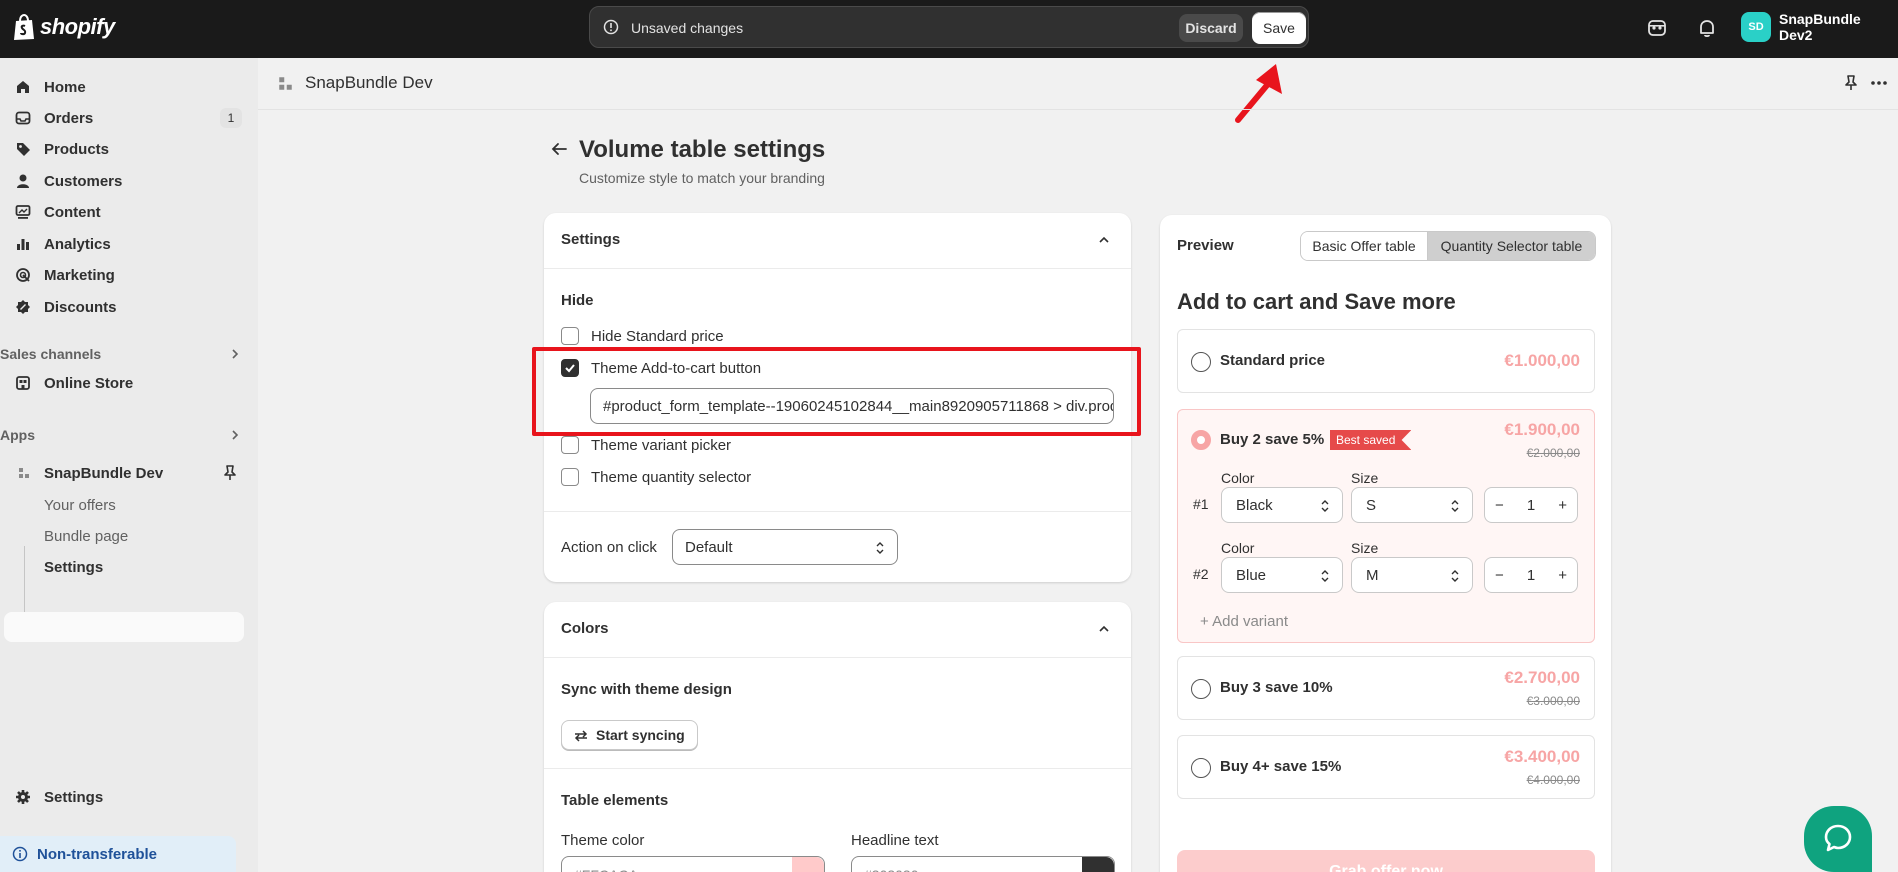 Image resolution: width=1898 pixels, height=872 pixels. I want to click on sidebar-item-settings: Settings, so click(123, 797).